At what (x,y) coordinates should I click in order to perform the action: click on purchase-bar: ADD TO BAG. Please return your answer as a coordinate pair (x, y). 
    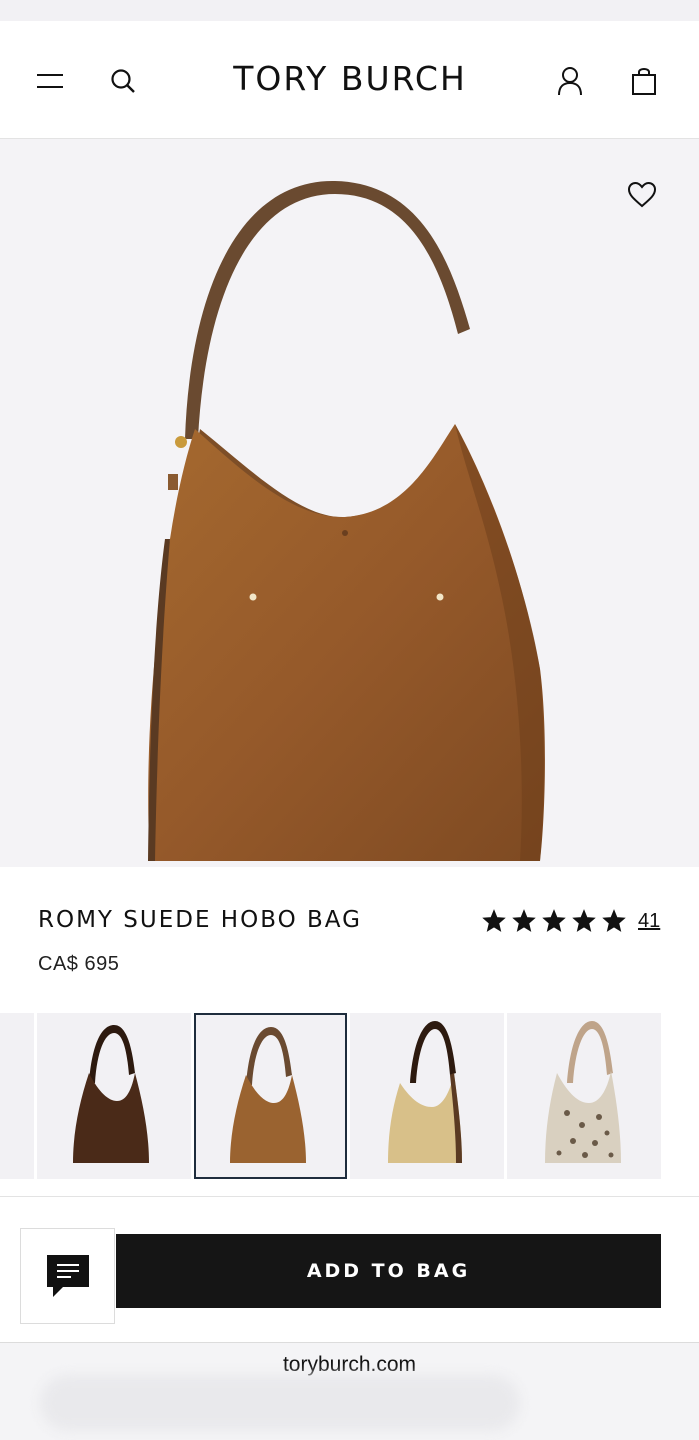
    Looking at the image, I should click on (349, 1260).